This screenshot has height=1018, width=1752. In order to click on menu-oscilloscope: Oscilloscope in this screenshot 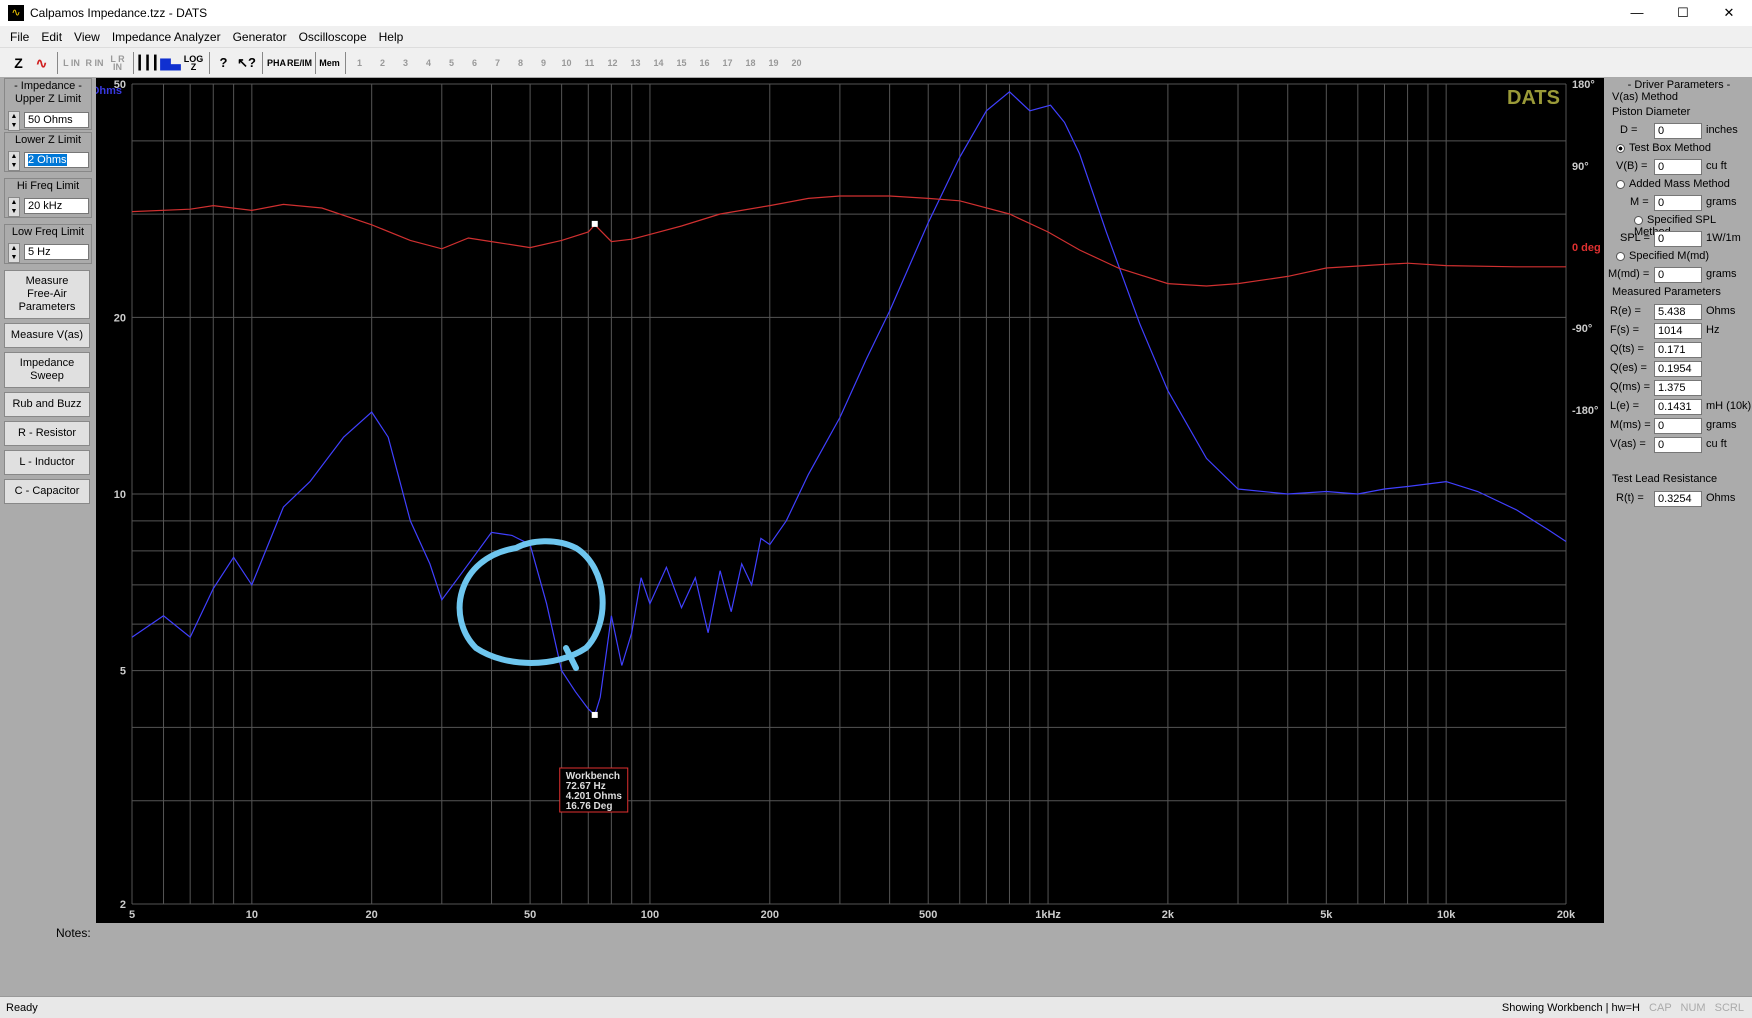, I will do `click(333, 37)`.